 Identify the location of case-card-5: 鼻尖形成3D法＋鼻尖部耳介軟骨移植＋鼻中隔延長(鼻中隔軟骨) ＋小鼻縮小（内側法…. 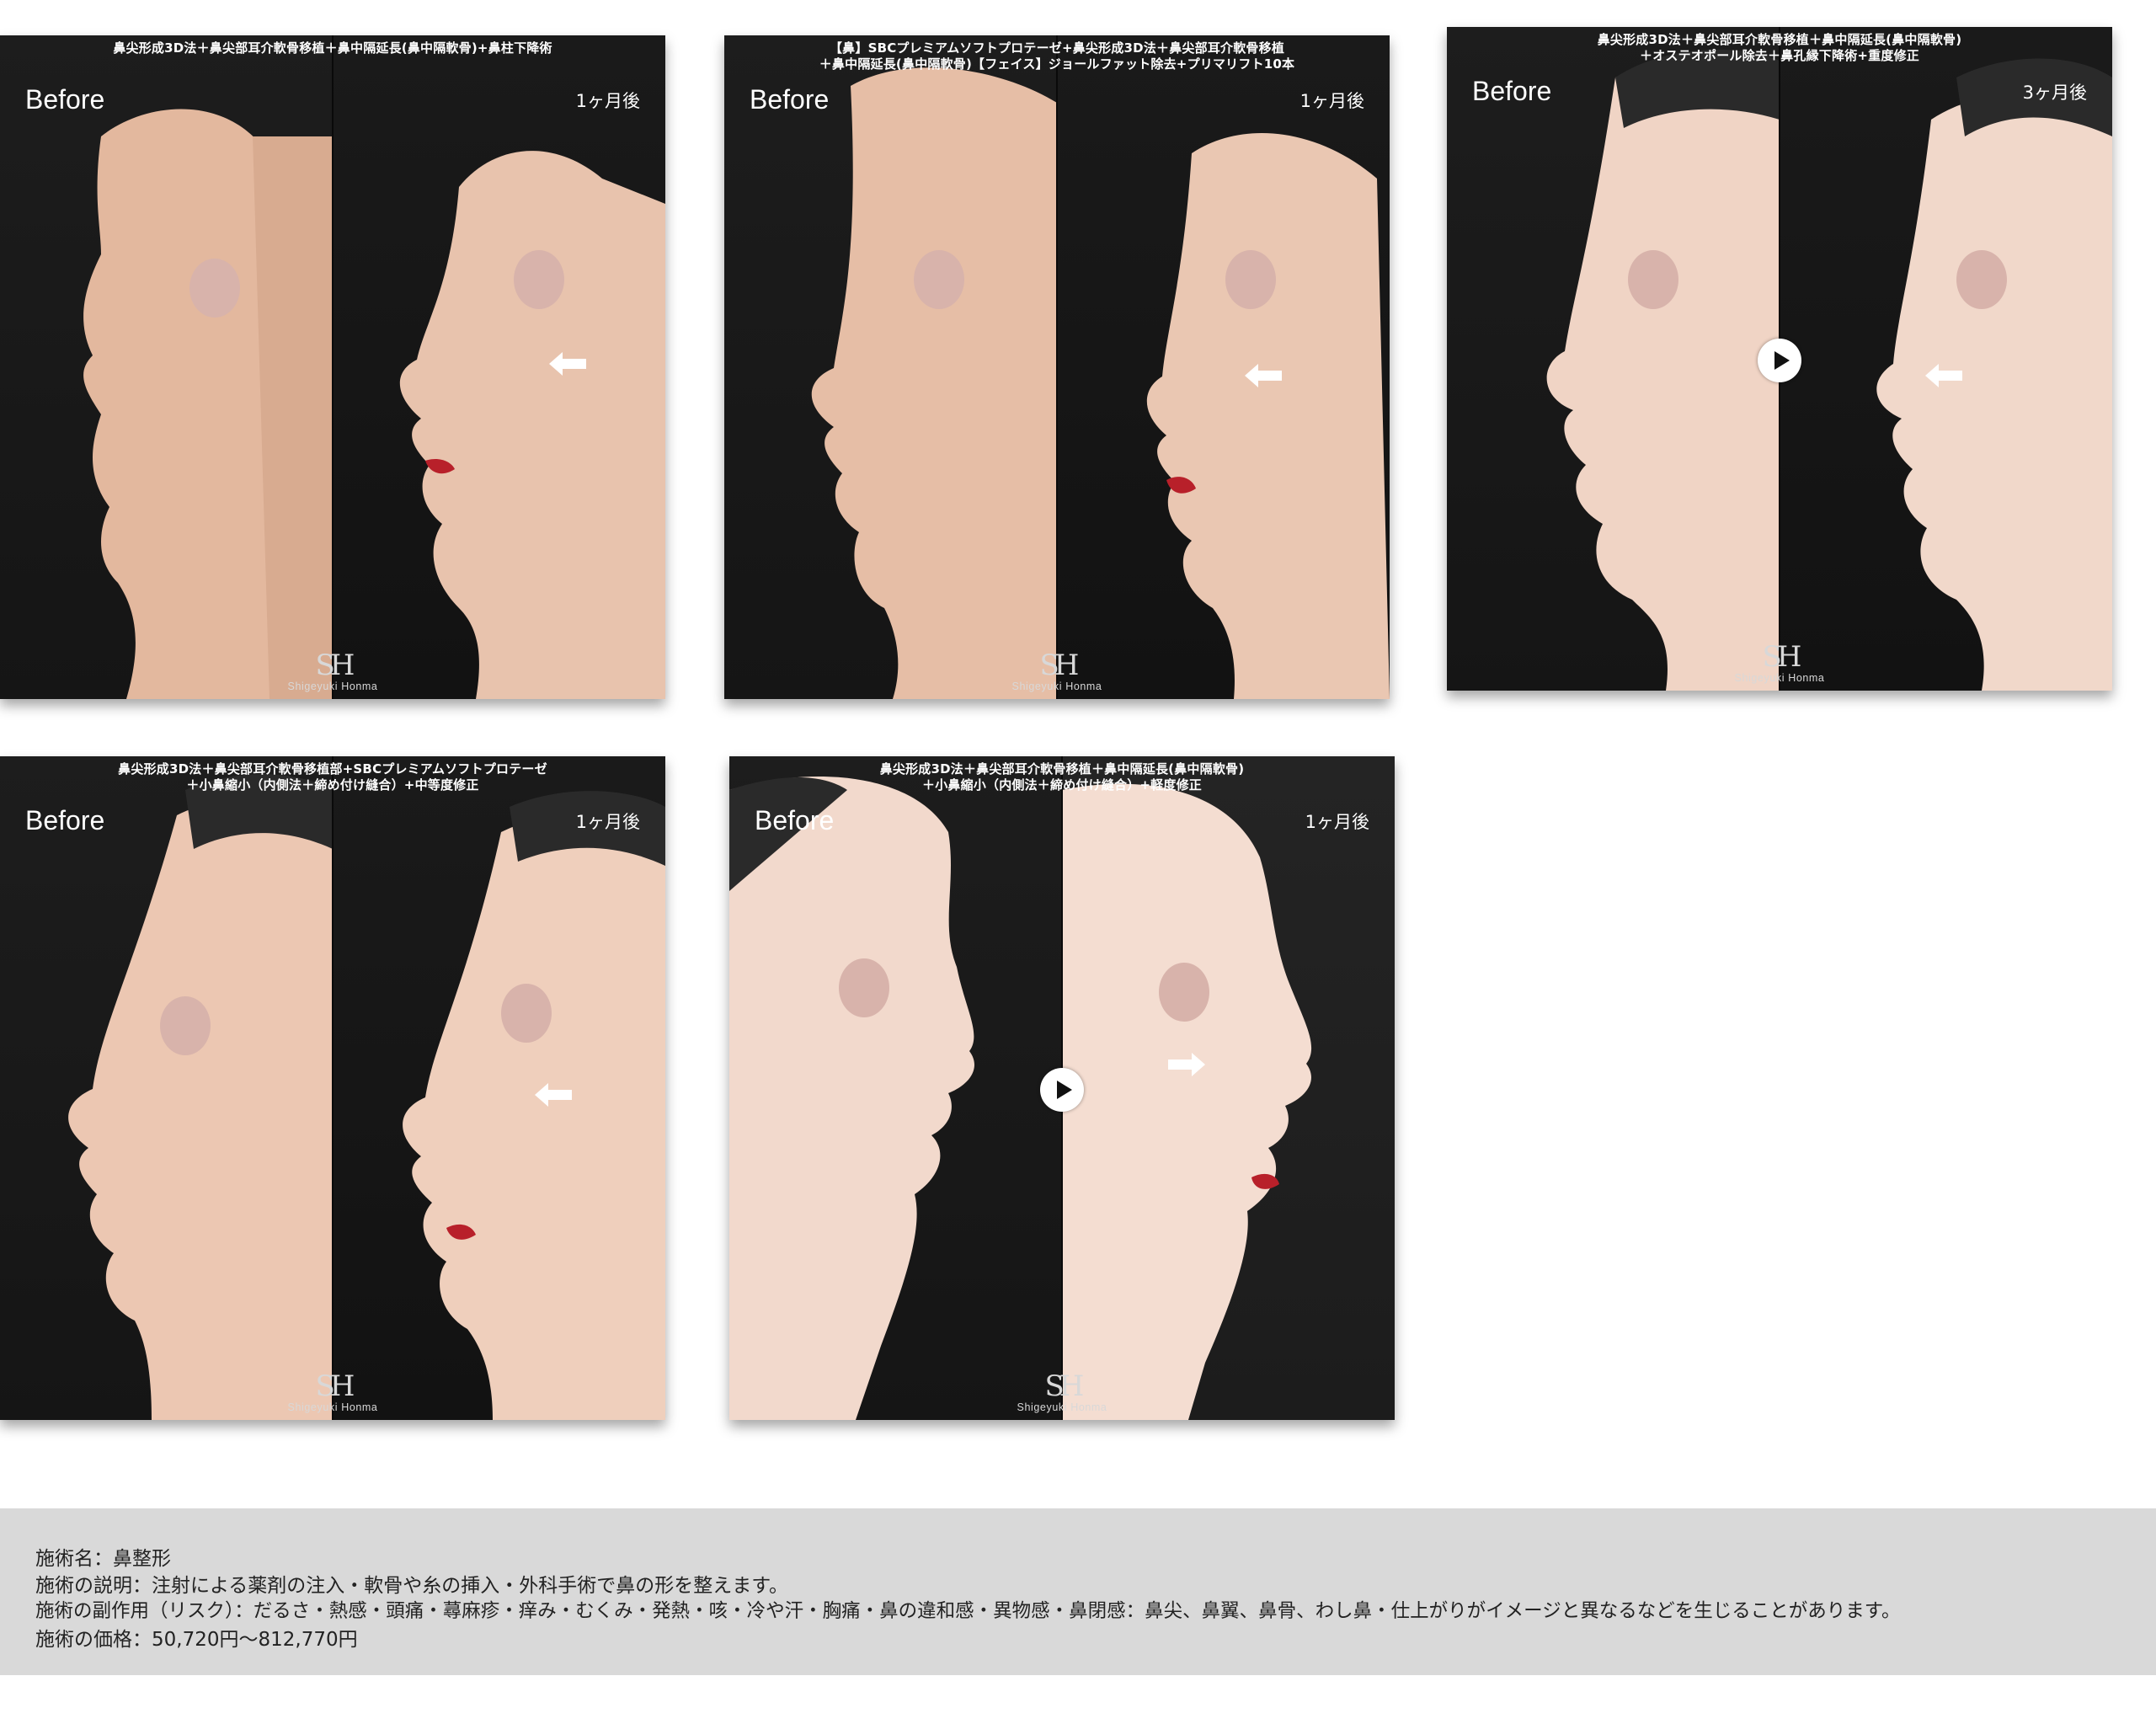
(1062, 1088).